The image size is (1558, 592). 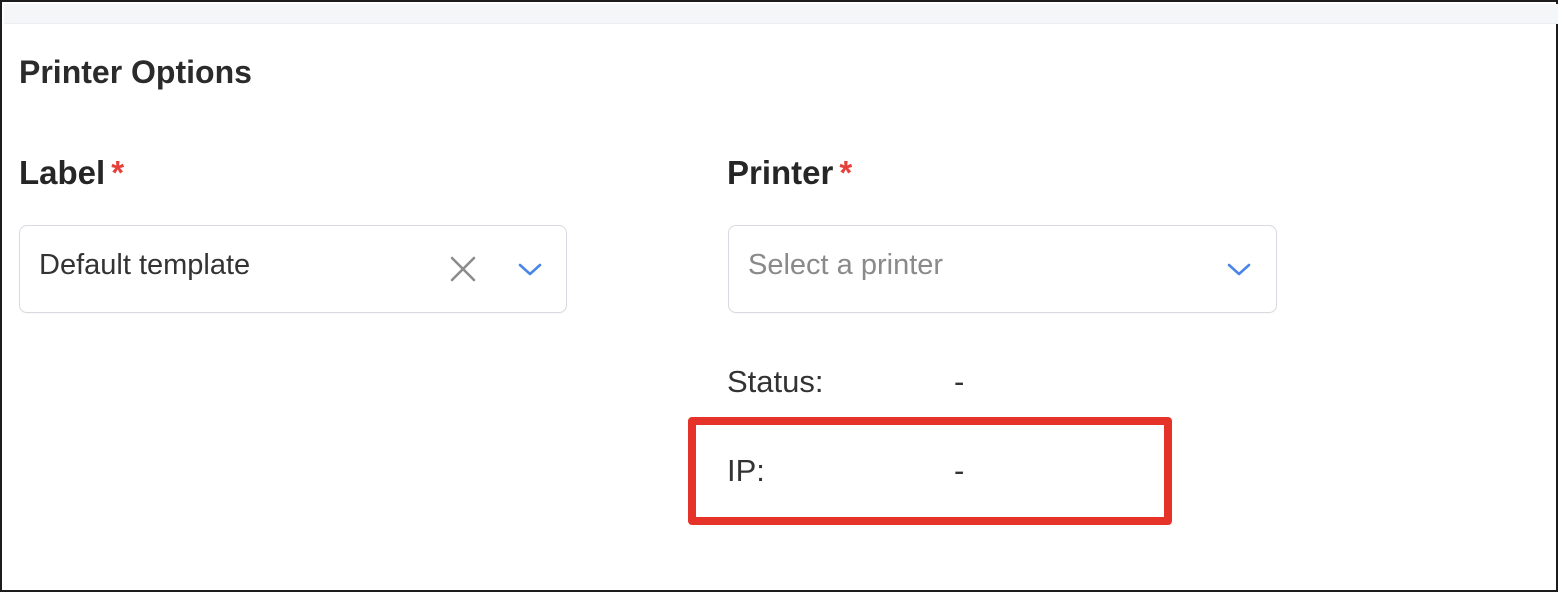 What do you see at coordinates (775, 381) in the screenshot?
I see `status-label: Status:` at bounding box center [775, 381].